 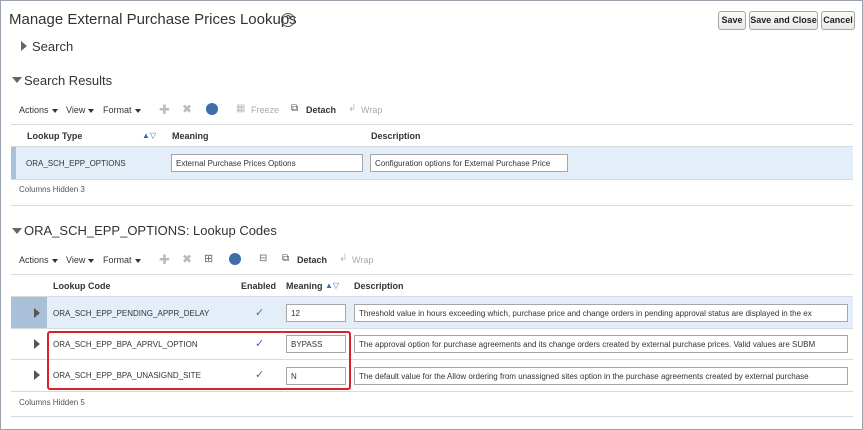 What do you see at coordinates (52, 46) in the screenshot?
I see `search-section-label: Search` at bounding box center [52, 46].